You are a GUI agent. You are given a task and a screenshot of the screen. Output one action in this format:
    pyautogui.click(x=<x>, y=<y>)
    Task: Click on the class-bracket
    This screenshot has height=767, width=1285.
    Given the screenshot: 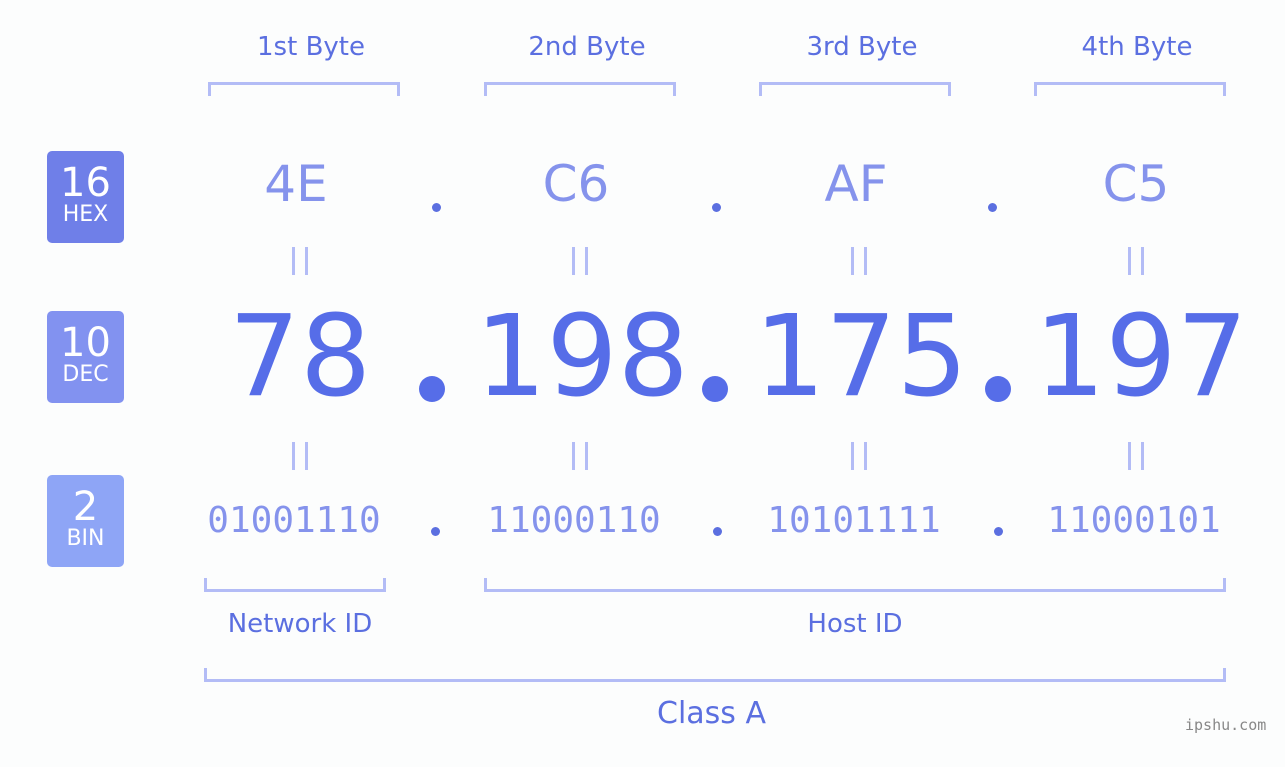 What is the action you would take?
    pyautogui.click(x=715, y=675)
    